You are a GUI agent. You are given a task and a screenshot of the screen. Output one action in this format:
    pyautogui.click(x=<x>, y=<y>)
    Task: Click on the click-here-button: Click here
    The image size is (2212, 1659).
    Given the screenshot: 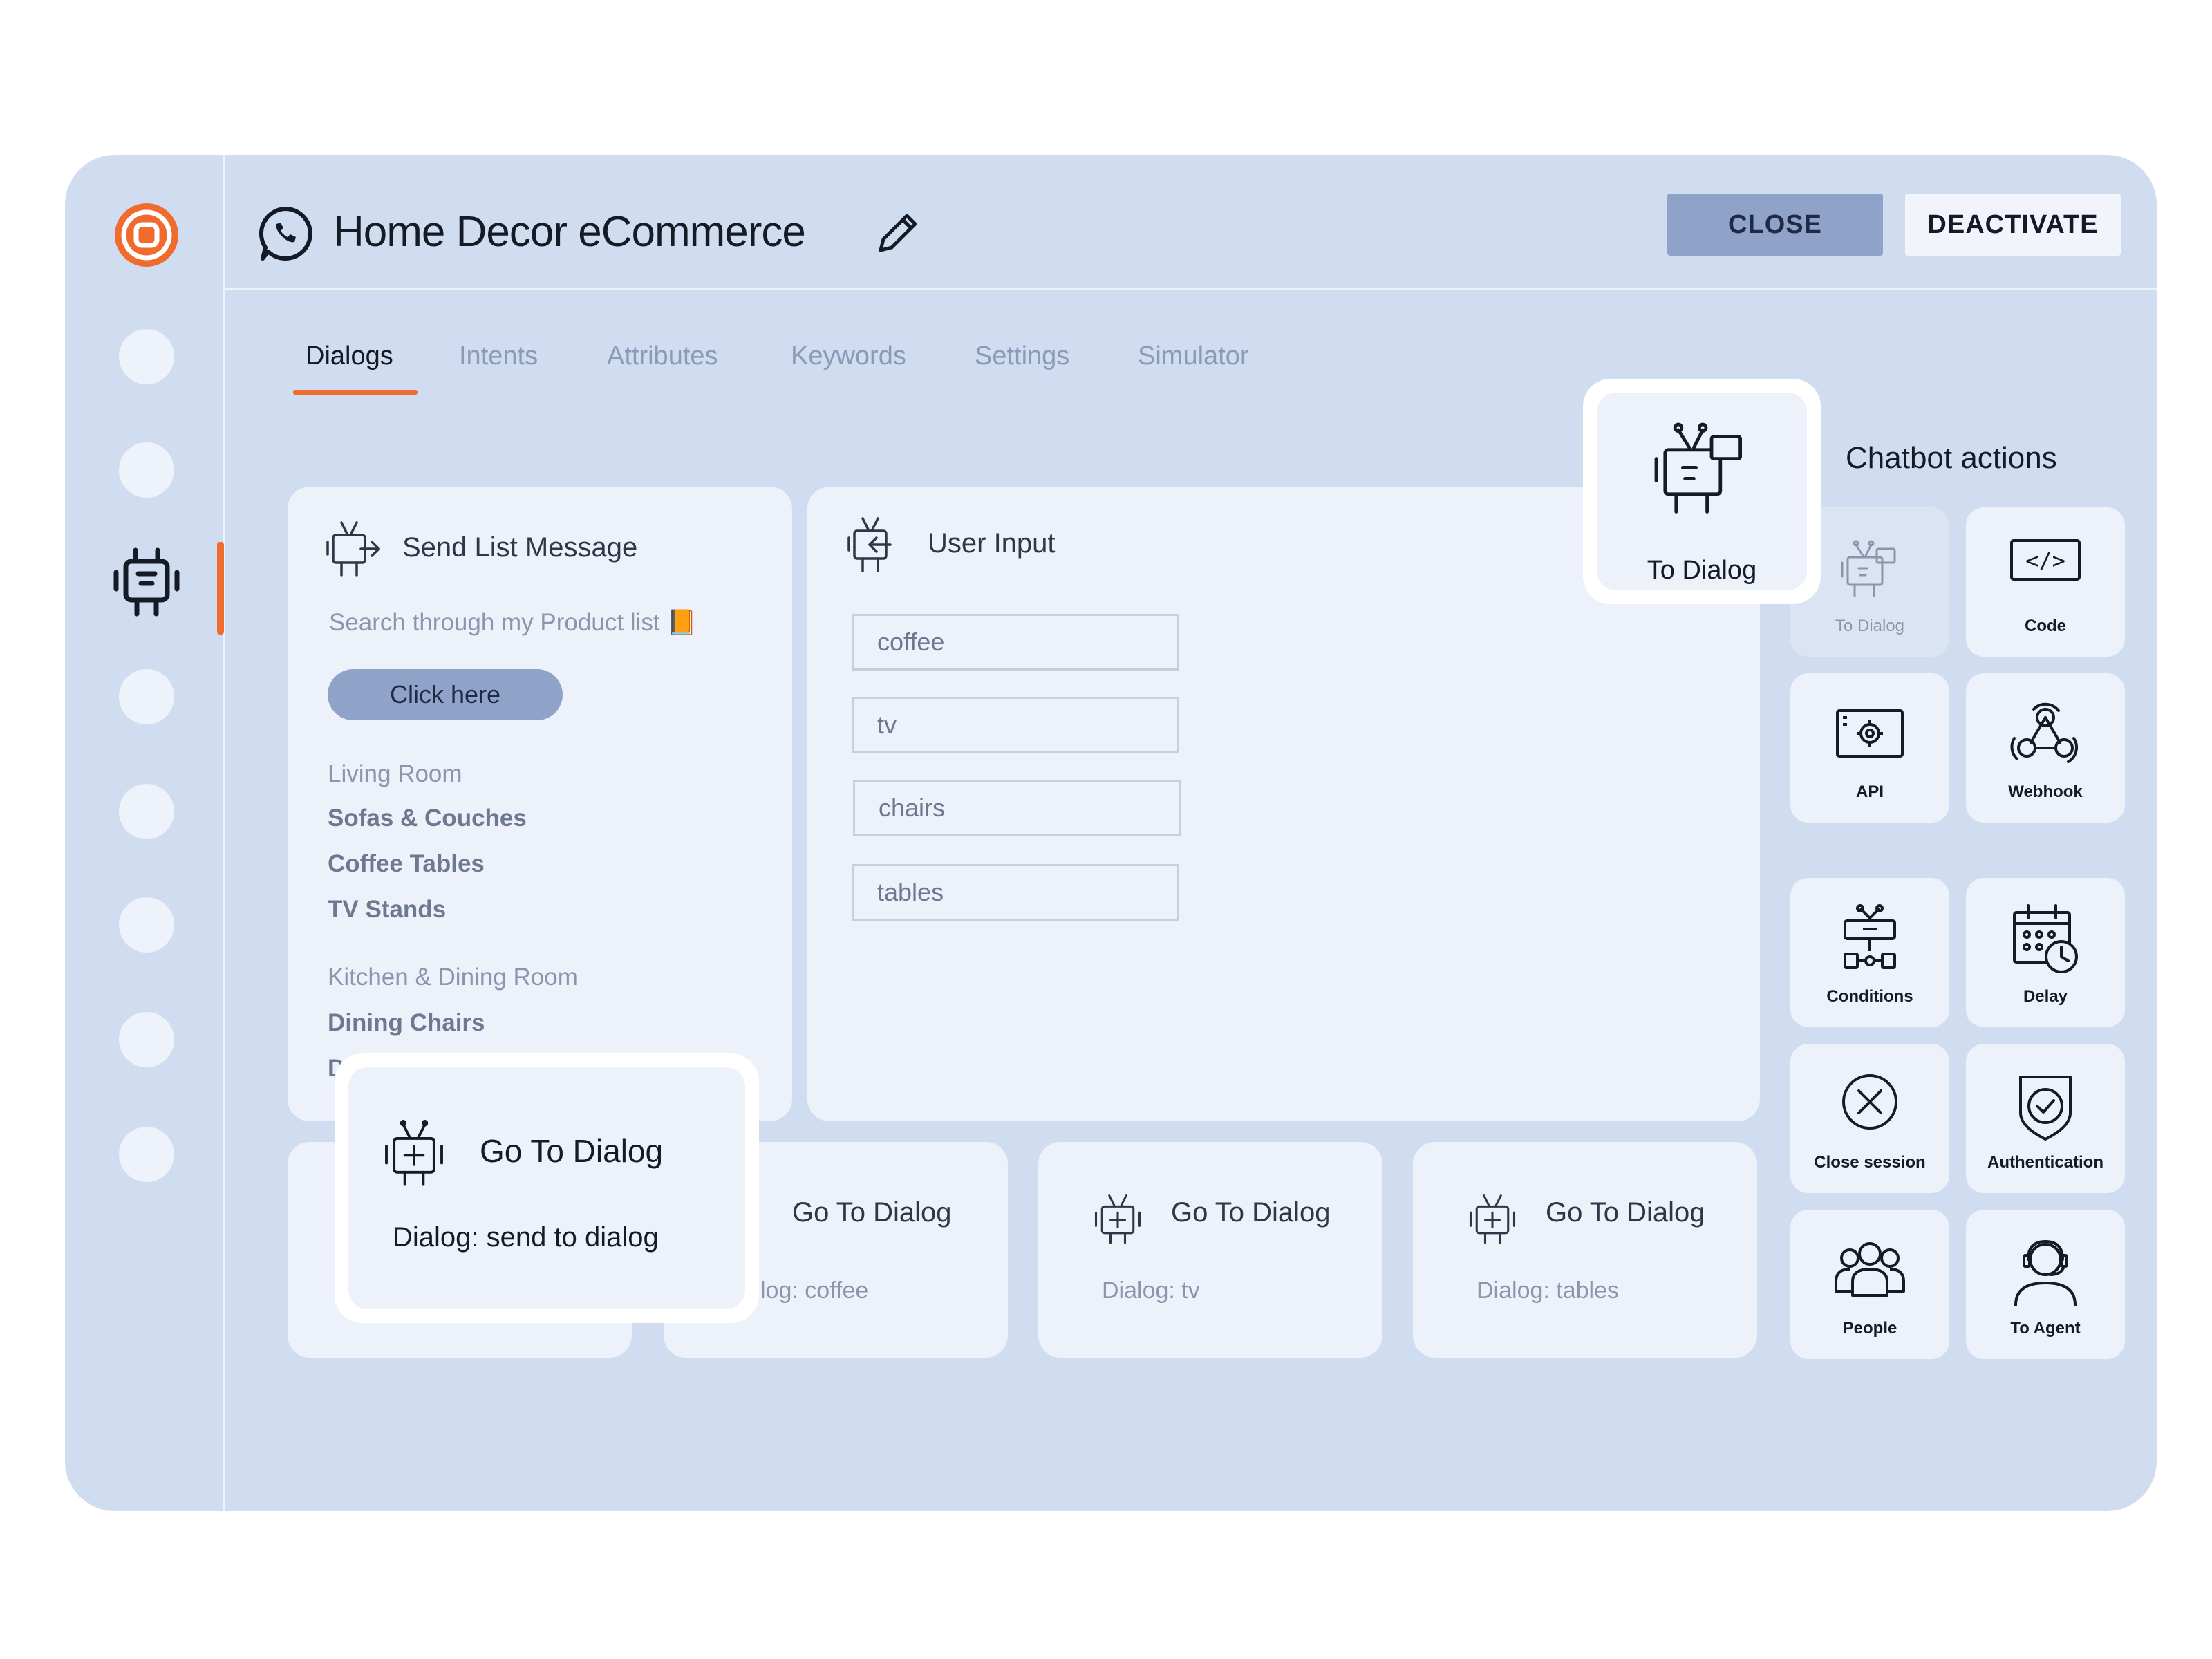 What is the action you would take?
    pyautogui.click(x=446, y=694)
    